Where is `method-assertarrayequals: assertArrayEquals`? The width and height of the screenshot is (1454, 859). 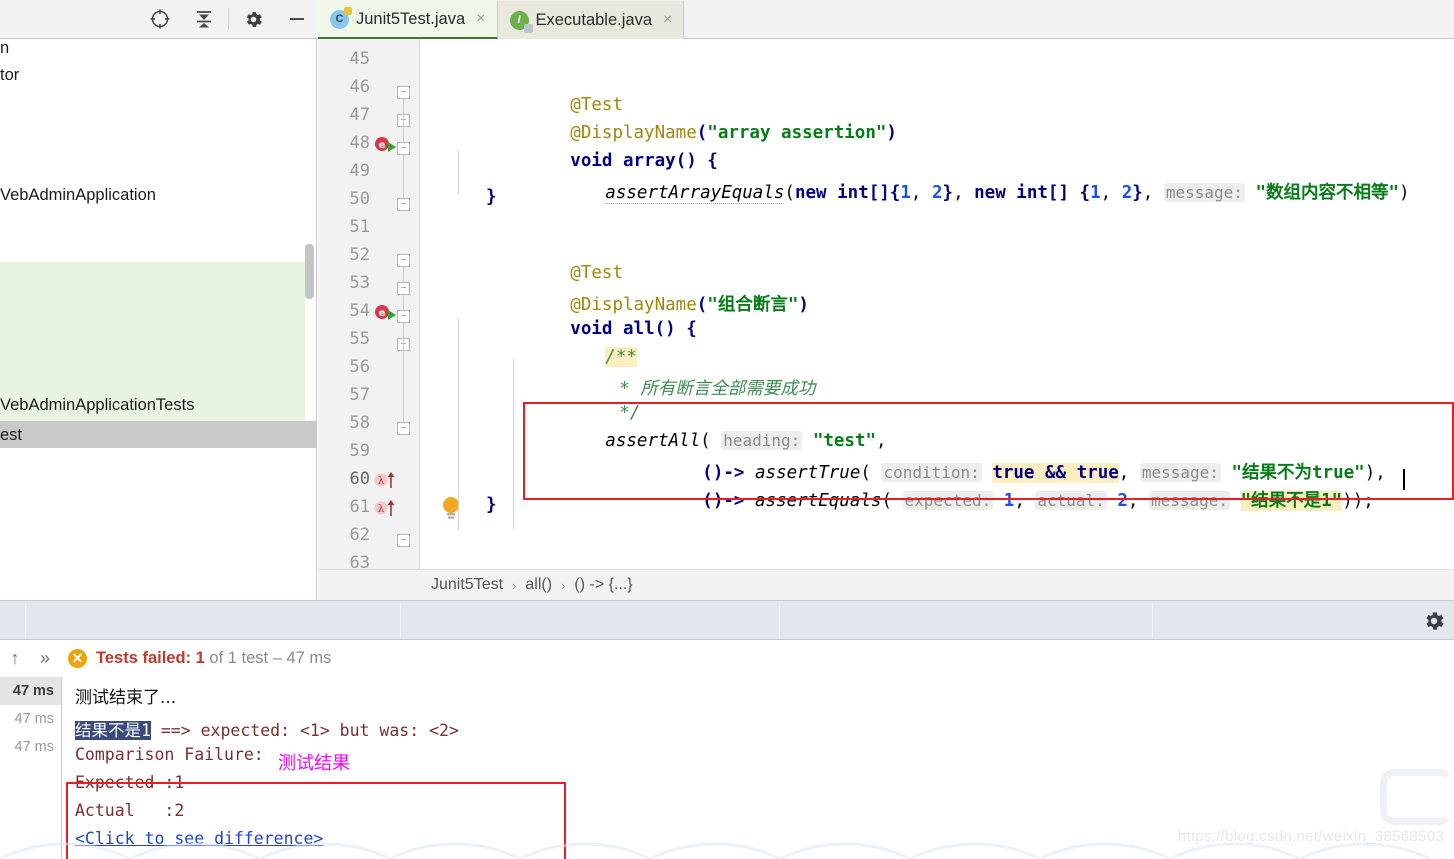 method-assertarrayequals: assertArrayEquals is located at coordinates (695, 193).